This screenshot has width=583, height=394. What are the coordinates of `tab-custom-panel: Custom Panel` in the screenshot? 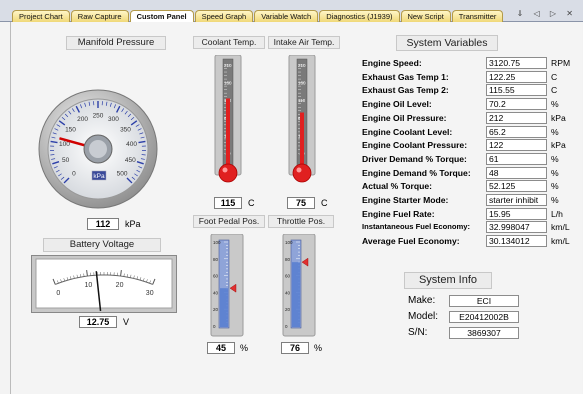 It's located at (161, 16).